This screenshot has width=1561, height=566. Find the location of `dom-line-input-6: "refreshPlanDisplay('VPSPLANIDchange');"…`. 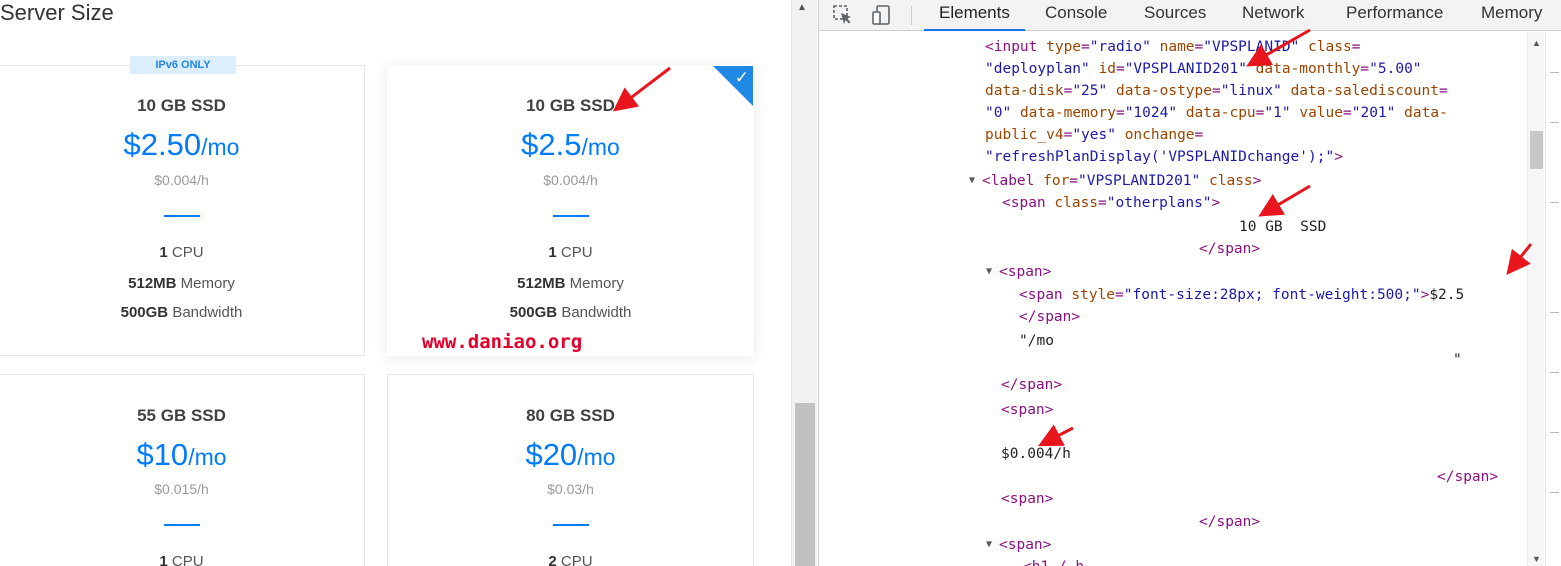

dom-line-input-6: "refreshPlanDisplay('VPSPLANIDchange');"… is located at coordinates (1164, 157).